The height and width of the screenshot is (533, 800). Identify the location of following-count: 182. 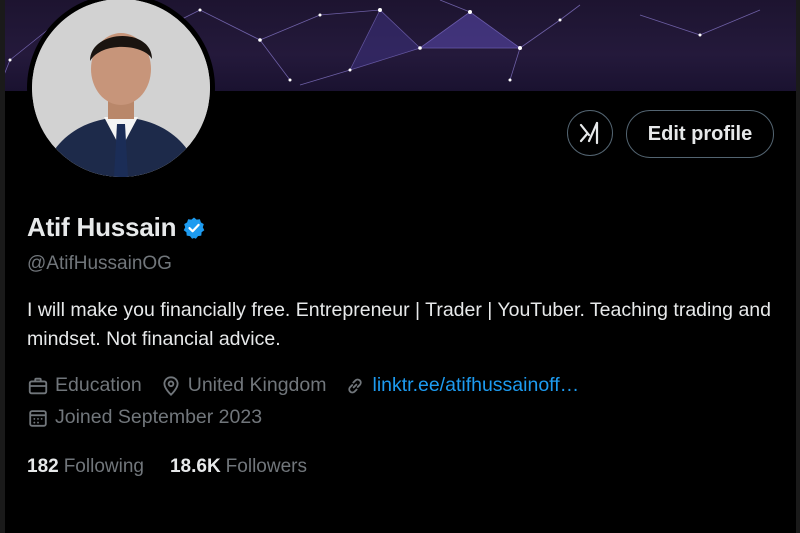
(43, 466).